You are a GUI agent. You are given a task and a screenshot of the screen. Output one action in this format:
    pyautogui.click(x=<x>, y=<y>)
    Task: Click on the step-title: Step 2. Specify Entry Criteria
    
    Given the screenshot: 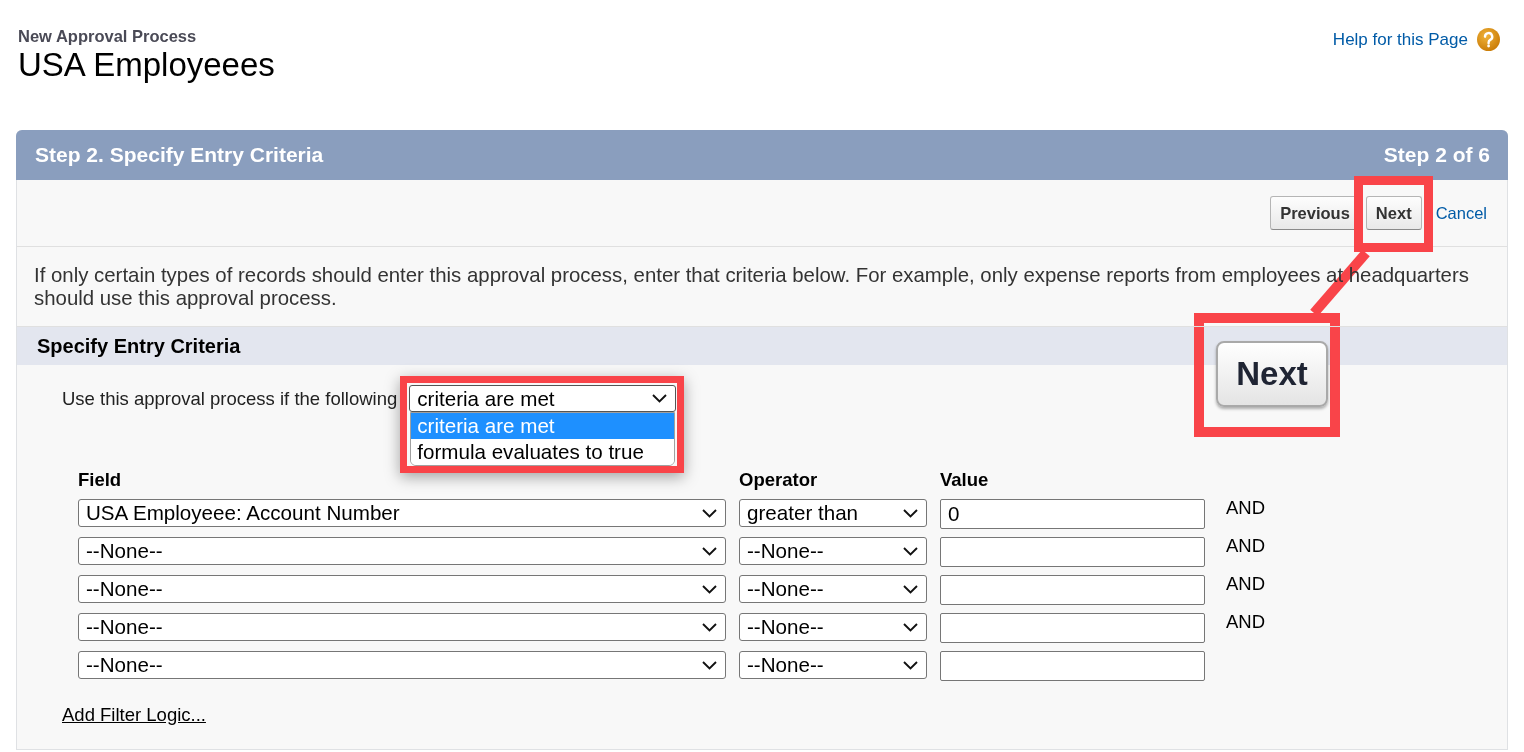 What is the action you would take?
    pyautogui.click(x=179, y=155)
    